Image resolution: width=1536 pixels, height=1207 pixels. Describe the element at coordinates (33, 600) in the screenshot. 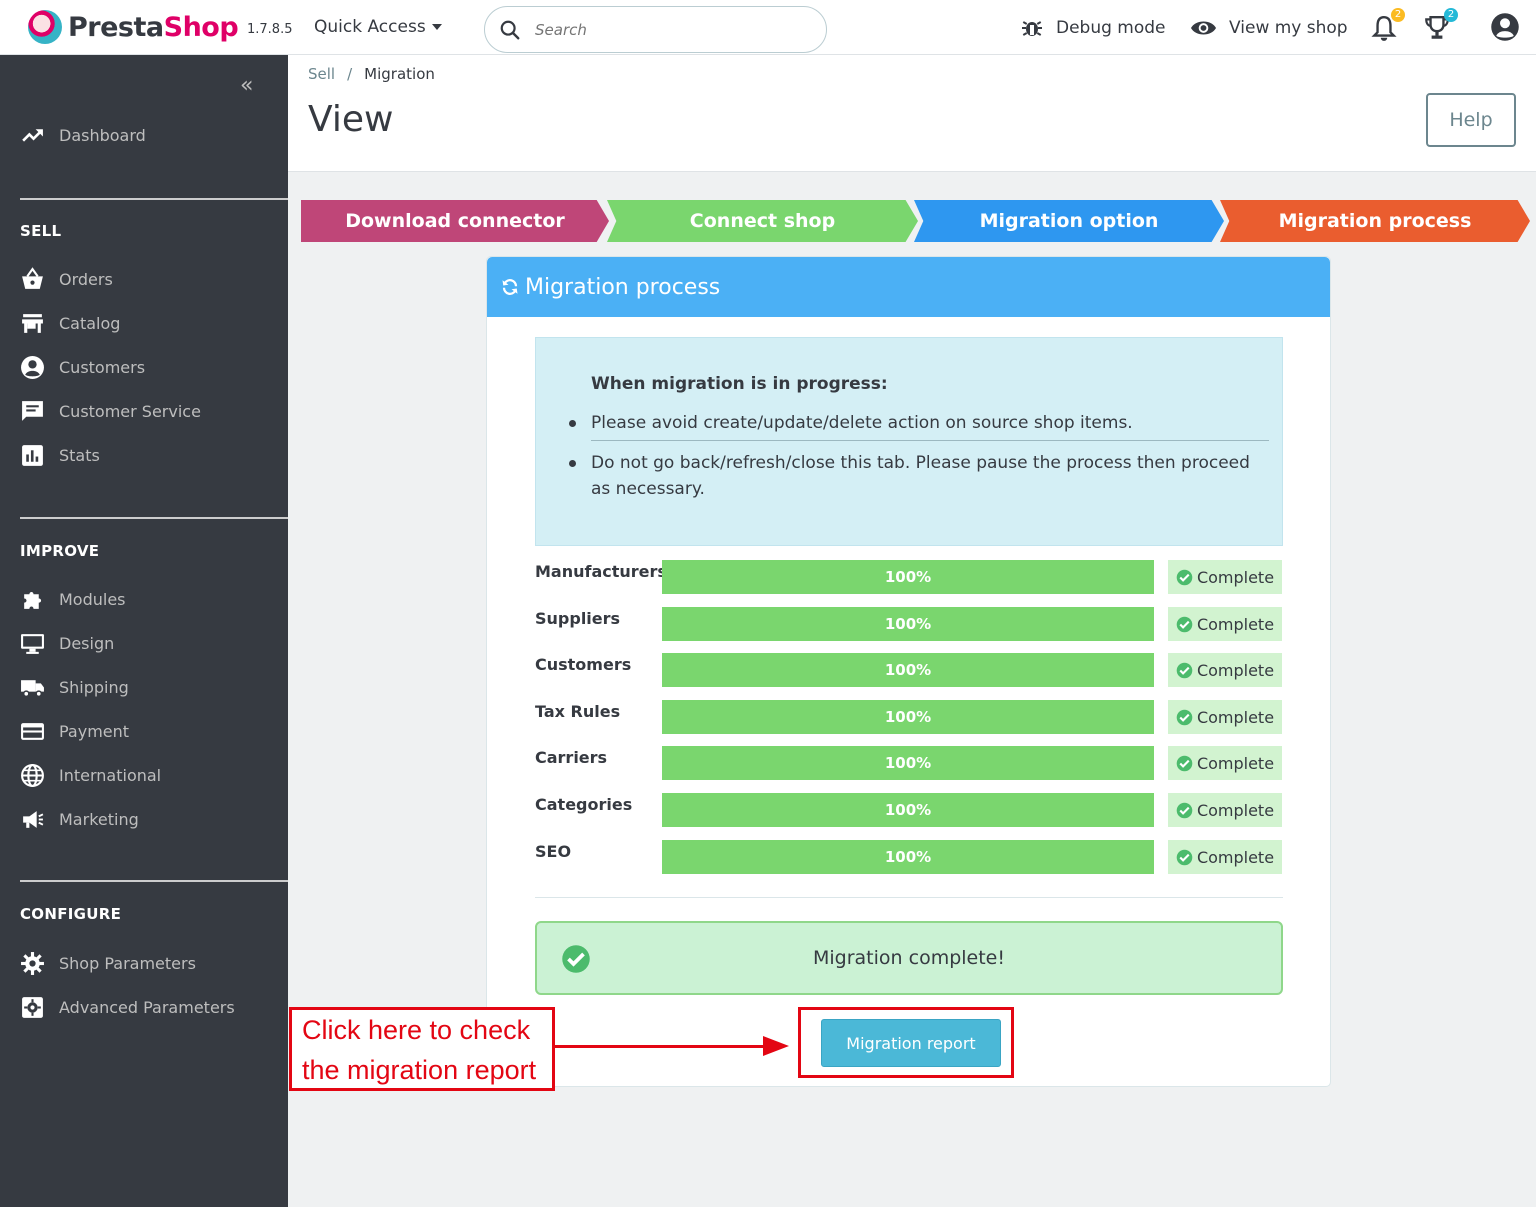

I see `puzzle-icon` at that location.